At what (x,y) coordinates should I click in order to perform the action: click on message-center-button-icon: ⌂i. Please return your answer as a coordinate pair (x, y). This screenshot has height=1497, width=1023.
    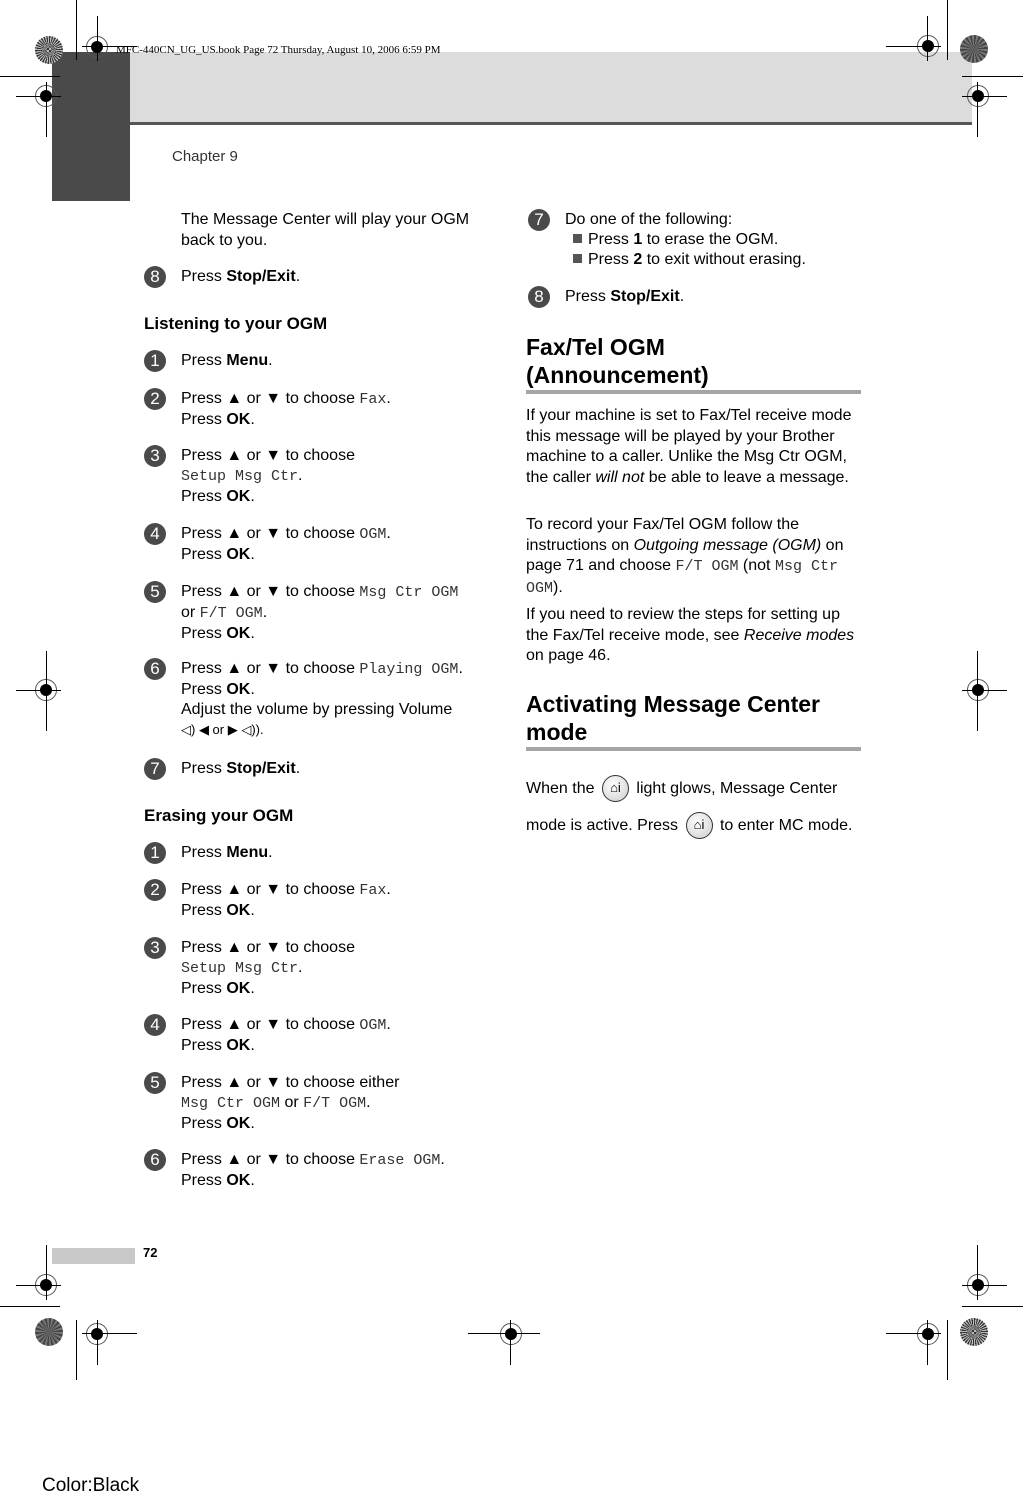
    Looking at the image, I should click on (615, 789).